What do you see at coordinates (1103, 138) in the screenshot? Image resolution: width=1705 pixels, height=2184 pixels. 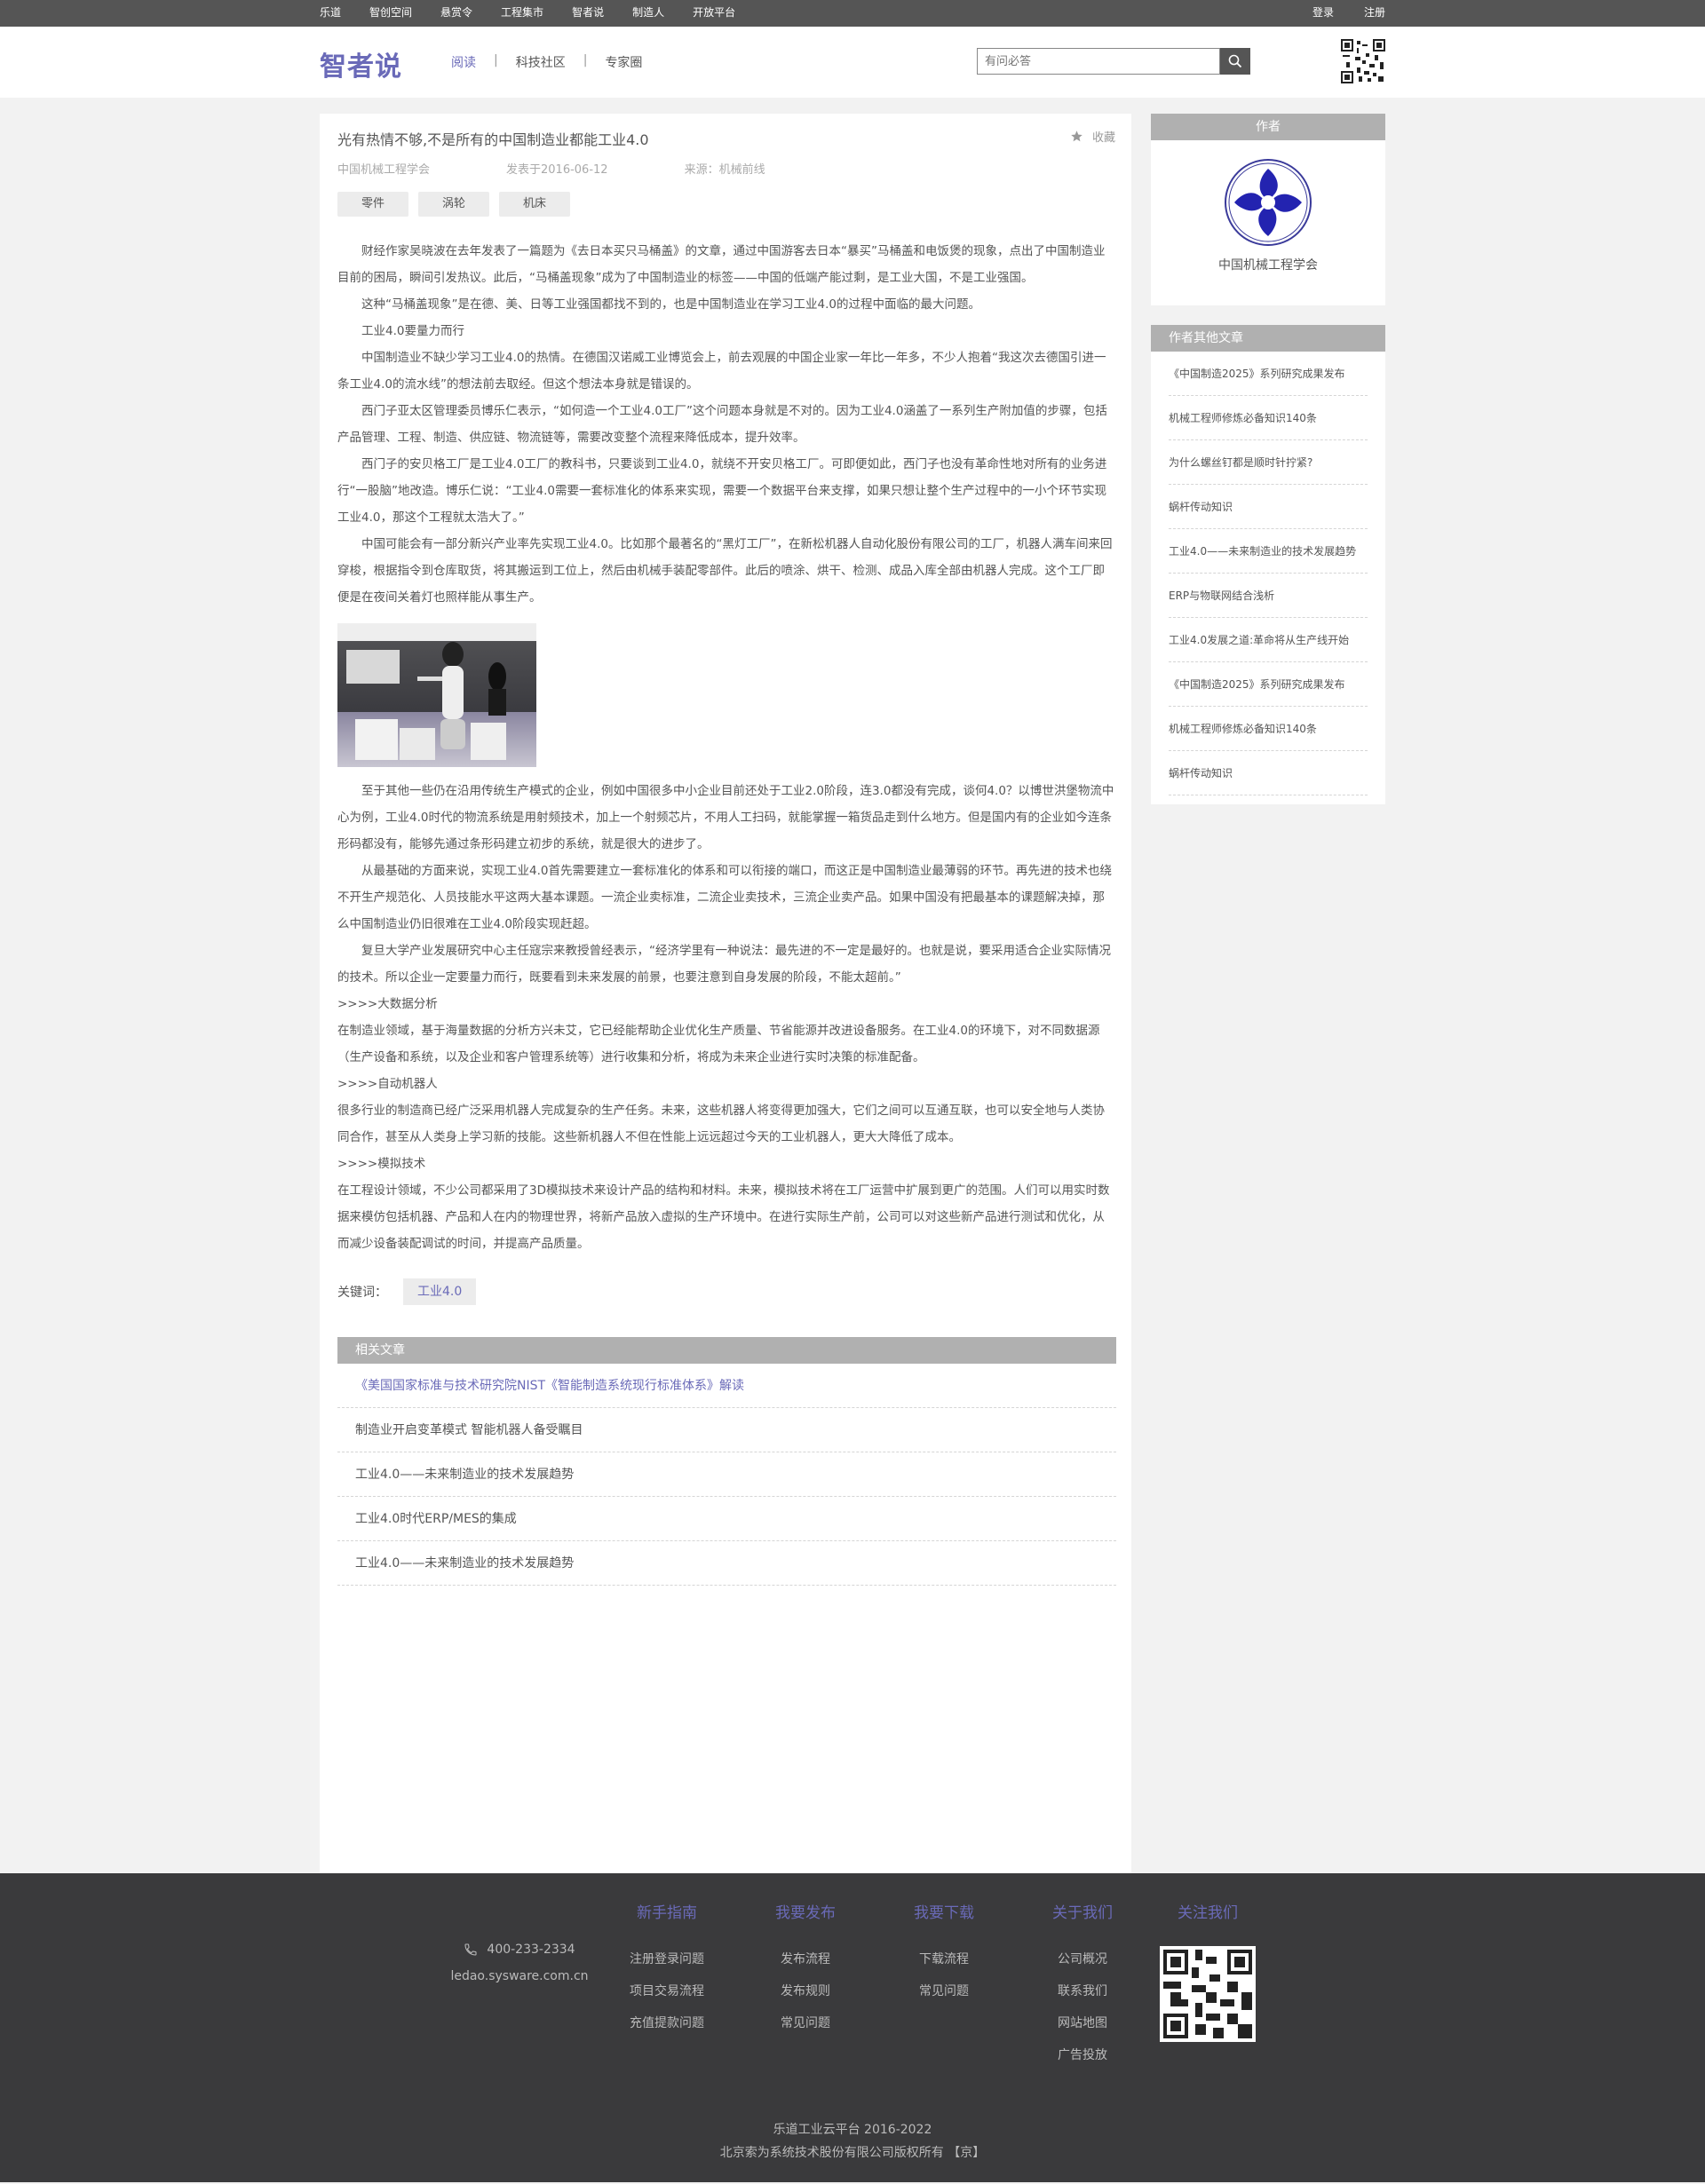 I see `favorite-label: 收藏` at bounding box center [1103, 138].